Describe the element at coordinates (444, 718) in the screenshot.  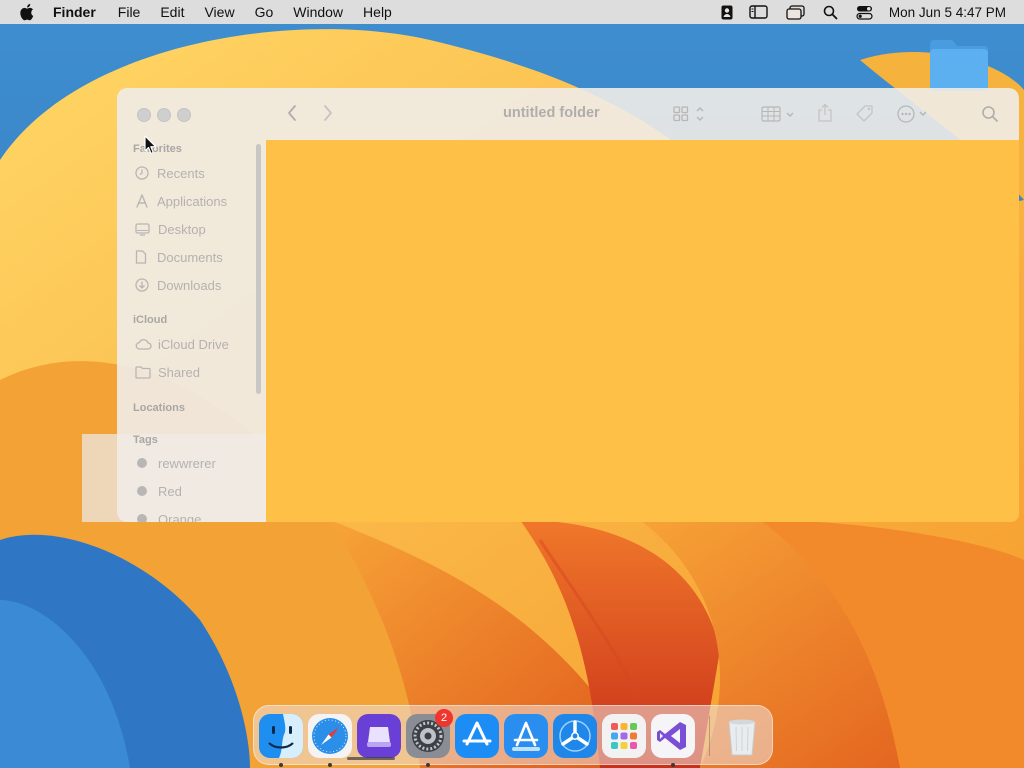
I see `notification-badge: 2` at that location.